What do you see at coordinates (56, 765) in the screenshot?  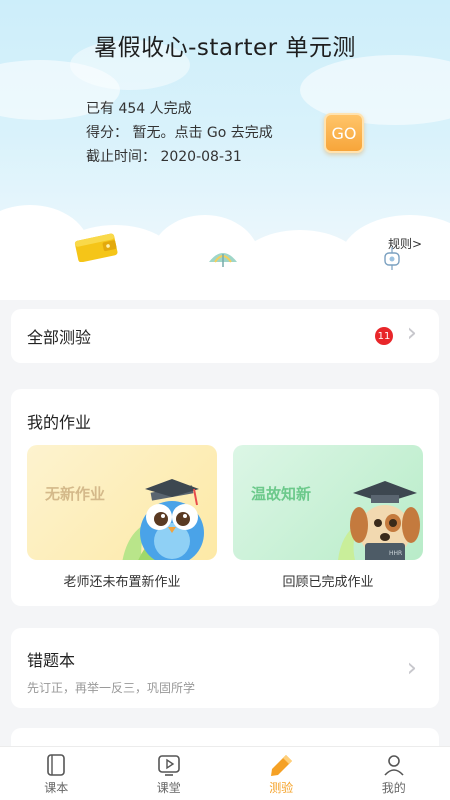 I see `book-icon` at bounding box center [56, 765].